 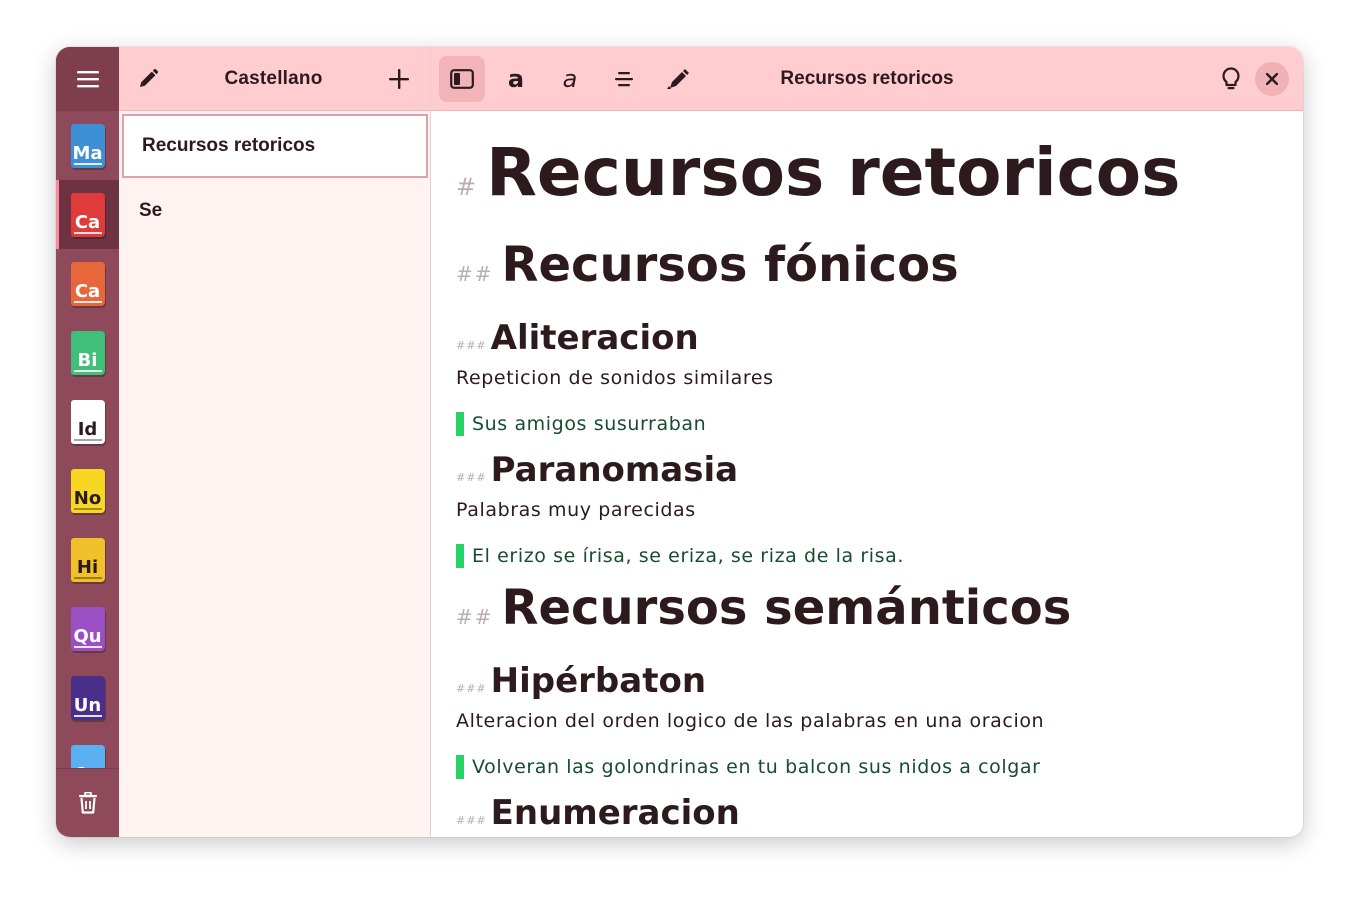 What do you see at coordinates (730, 265) in the screenshot?
I see `heading-text: Recursos fónicos` at bounding box center [730, 265].